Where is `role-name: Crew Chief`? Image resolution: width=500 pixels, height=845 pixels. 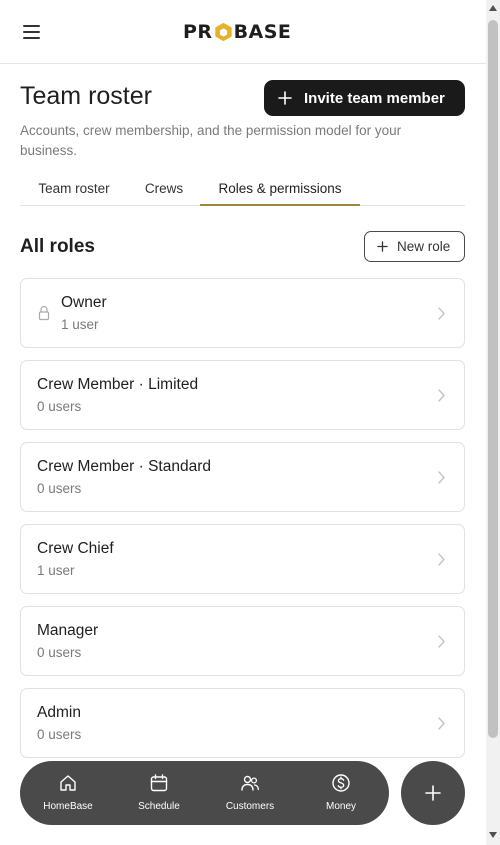
role-name: Crew Chief is located at coordinates (75, 548).